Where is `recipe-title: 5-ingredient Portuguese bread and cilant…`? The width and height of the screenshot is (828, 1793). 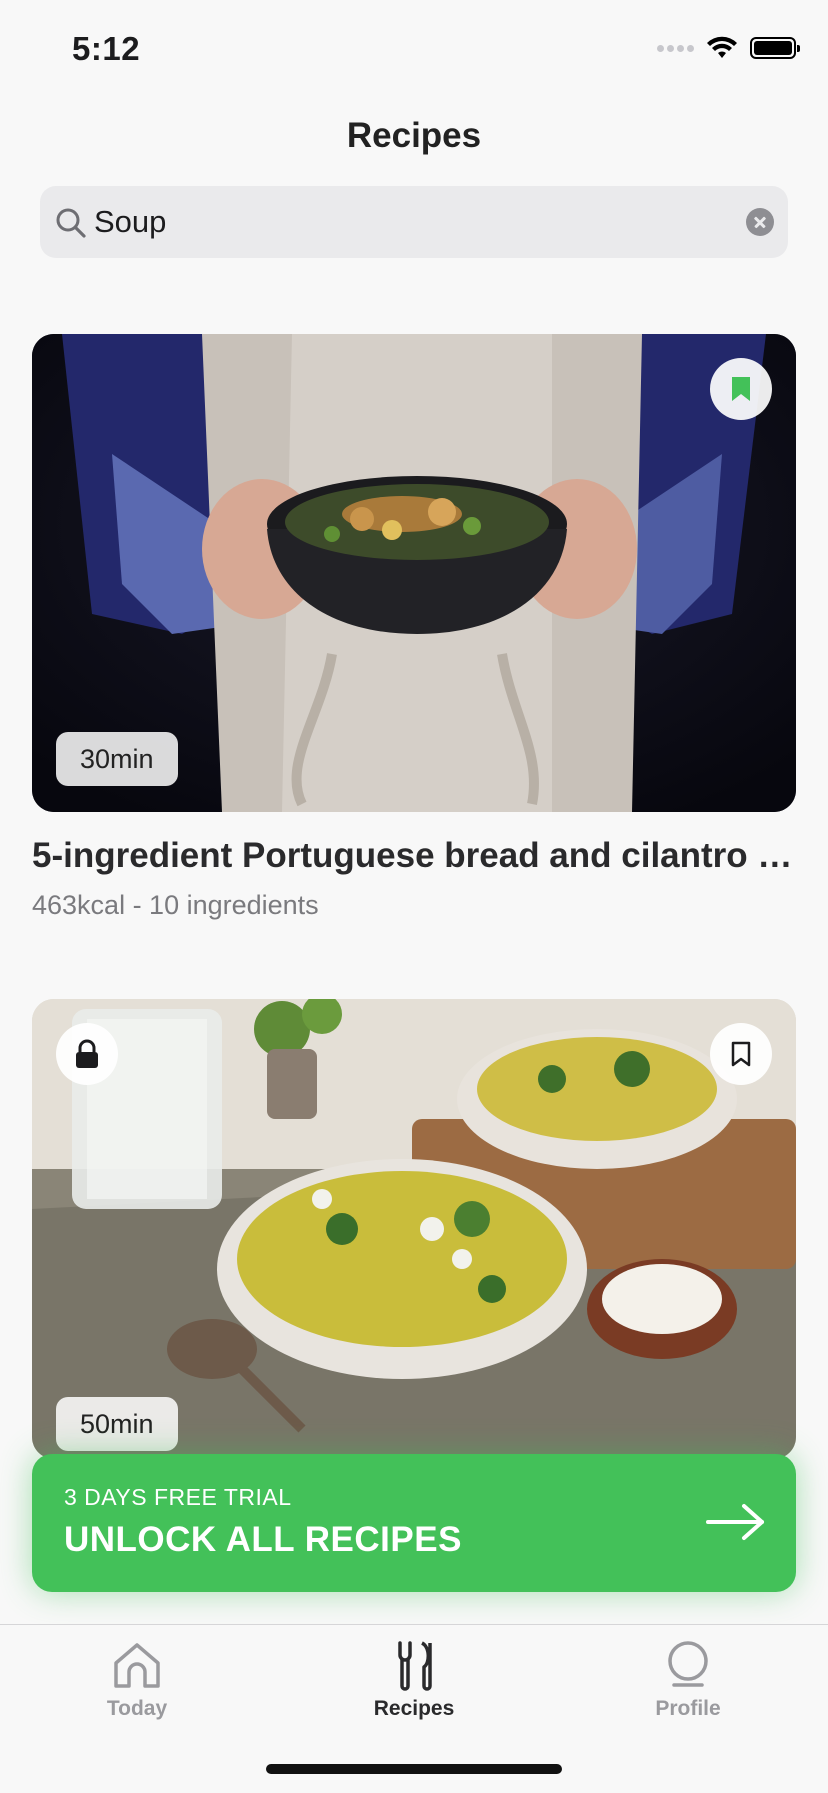
recipe-title: 5-ingredient Portuguese bread and cilant… is located at coordinates (415, 856).